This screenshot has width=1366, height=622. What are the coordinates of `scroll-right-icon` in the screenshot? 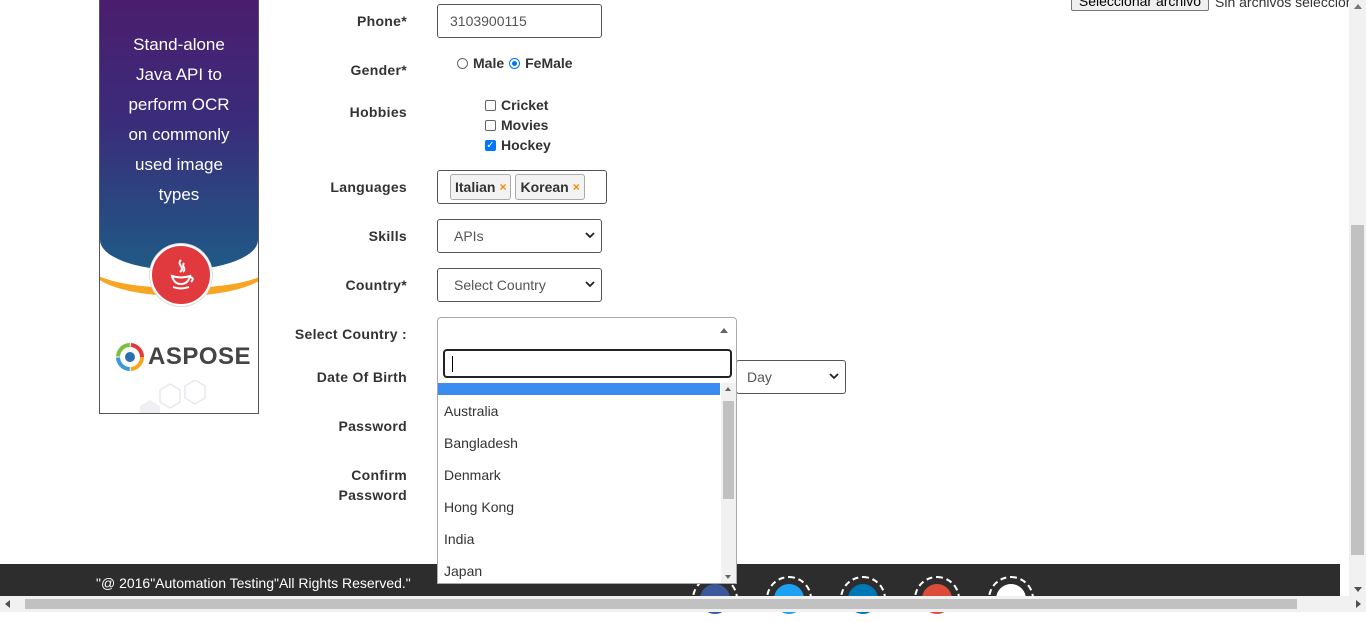 It's located at (1358, 604).